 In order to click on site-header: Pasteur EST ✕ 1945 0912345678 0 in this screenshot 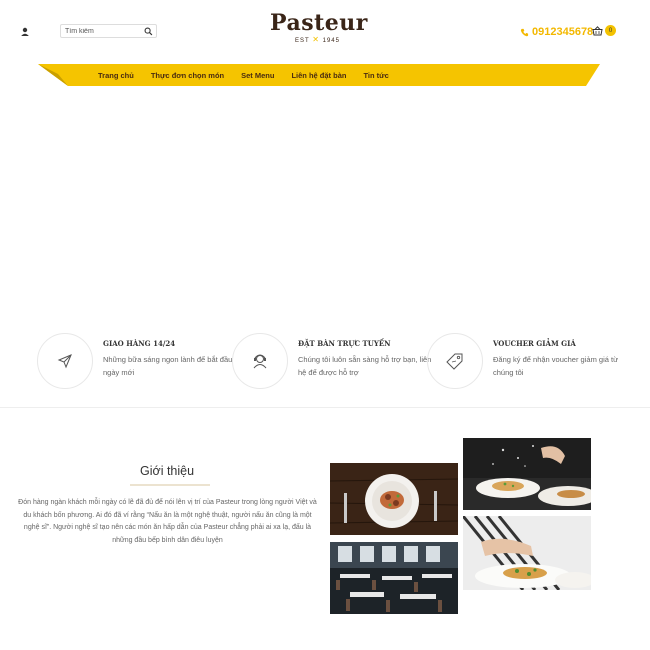, I will do `click(325, 32)`.